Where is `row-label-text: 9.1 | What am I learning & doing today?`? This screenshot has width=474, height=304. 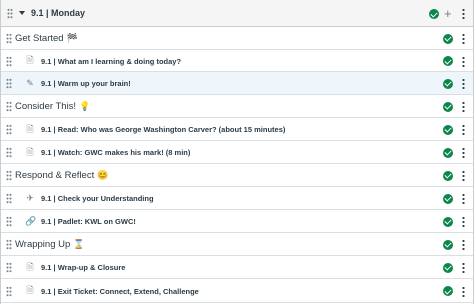 row-label-text: 9.1 | What am I learning & doing today? is located at coordinates (111, 61).